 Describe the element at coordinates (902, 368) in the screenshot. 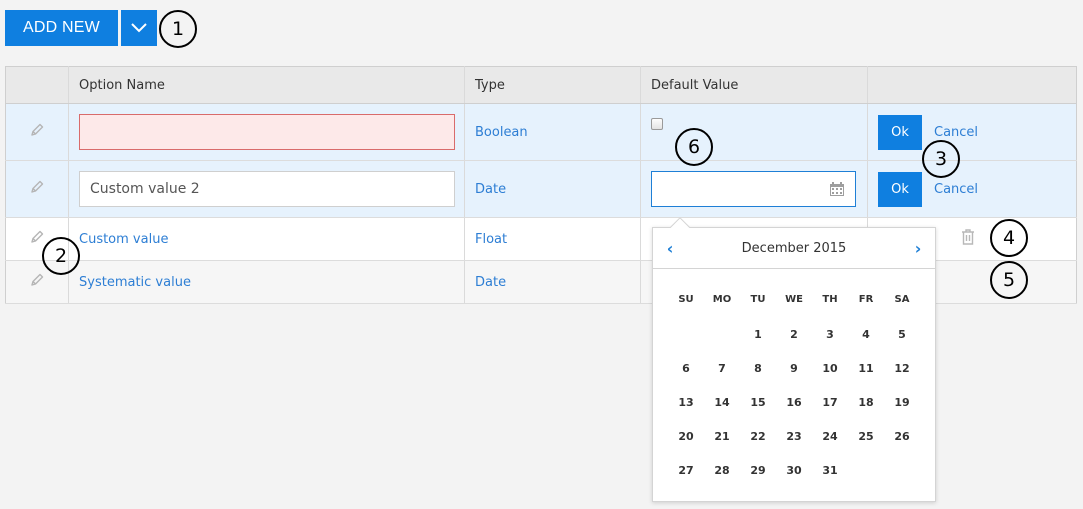

I see `calendar-day: 12` at that location.